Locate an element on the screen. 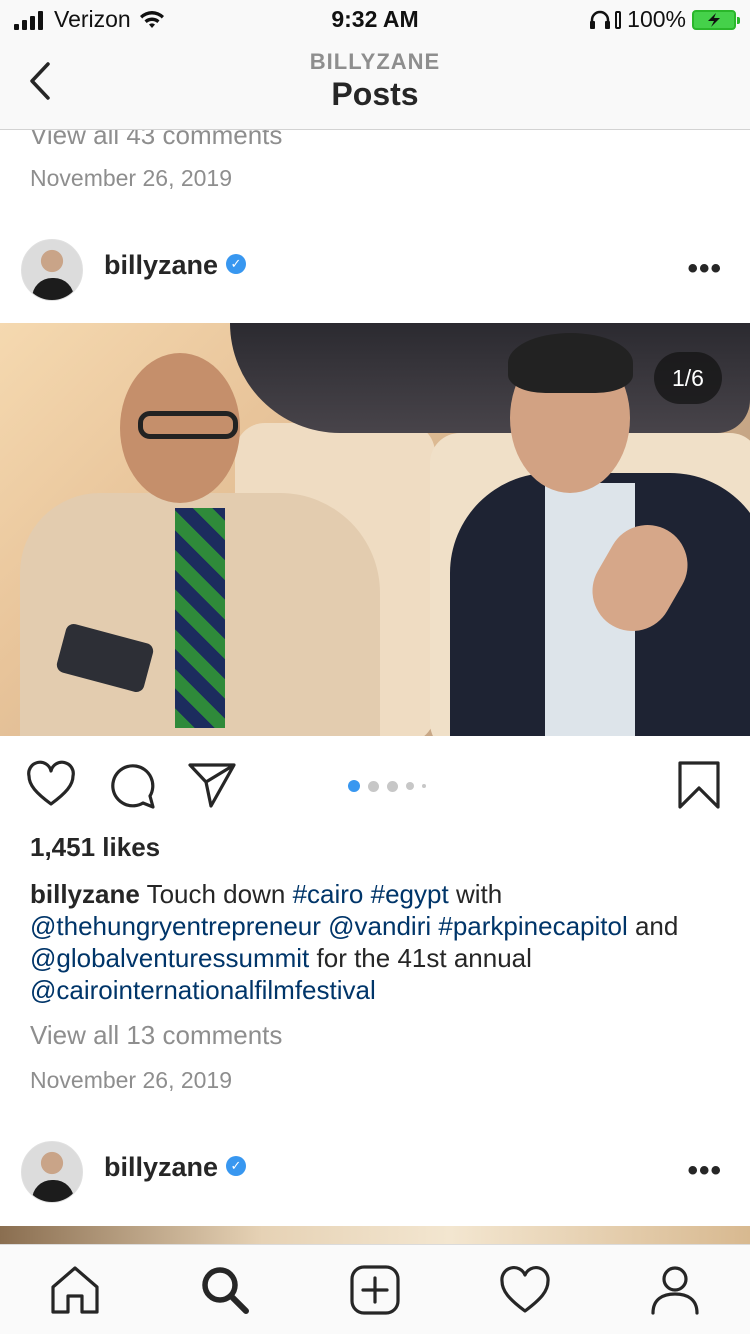  like-count: 1,451 likes is located at coordinates (95, 847).